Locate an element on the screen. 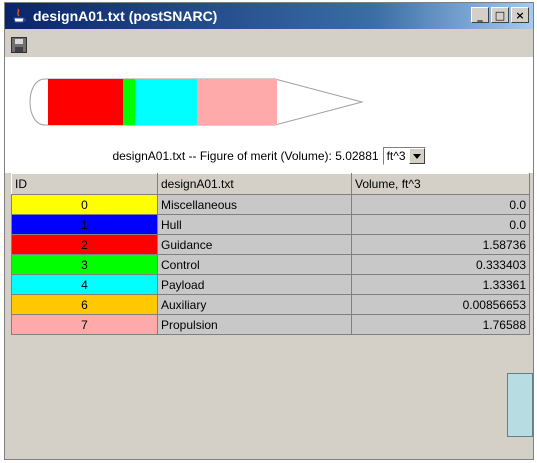 The image size is (537, 463). table-row: 2 Guidance 1.58736 is located at coordinates (270, 244).